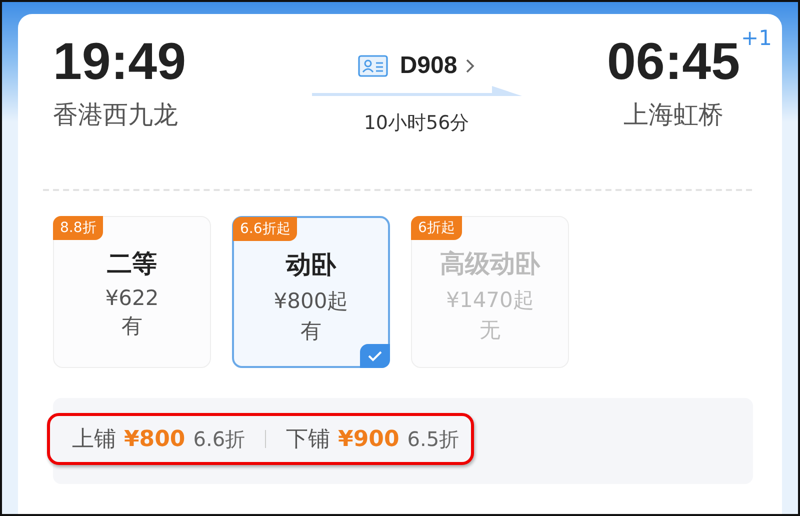 The width and height of the screenshot is (800, 516). Describe the element at coordinates (375, 356) in the screenshot. I see `check-icon` at that location.